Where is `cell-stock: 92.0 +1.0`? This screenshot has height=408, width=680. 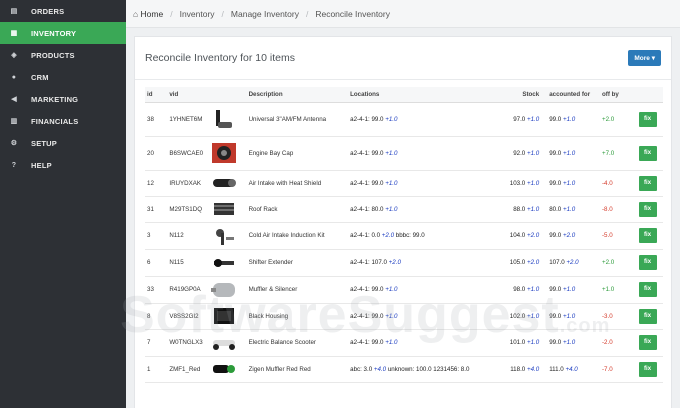
cell-stock: 92.0 +1.0 is located at coordinates (517, 153).